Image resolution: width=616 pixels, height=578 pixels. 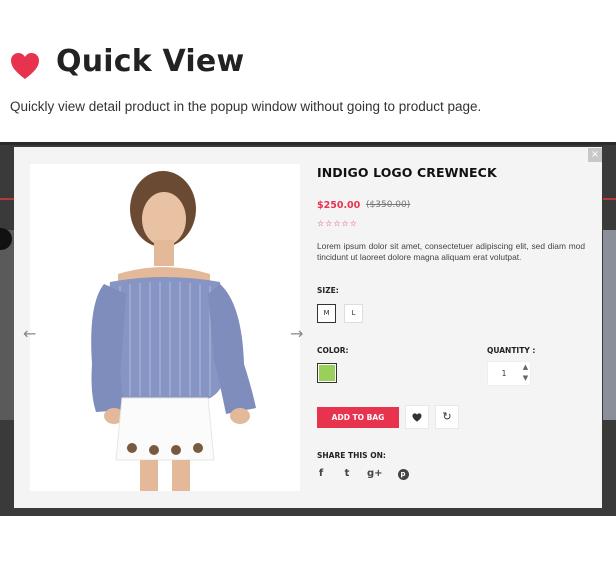 I want to click on backdrop-accent-line-right, so click(x=609, y=199).